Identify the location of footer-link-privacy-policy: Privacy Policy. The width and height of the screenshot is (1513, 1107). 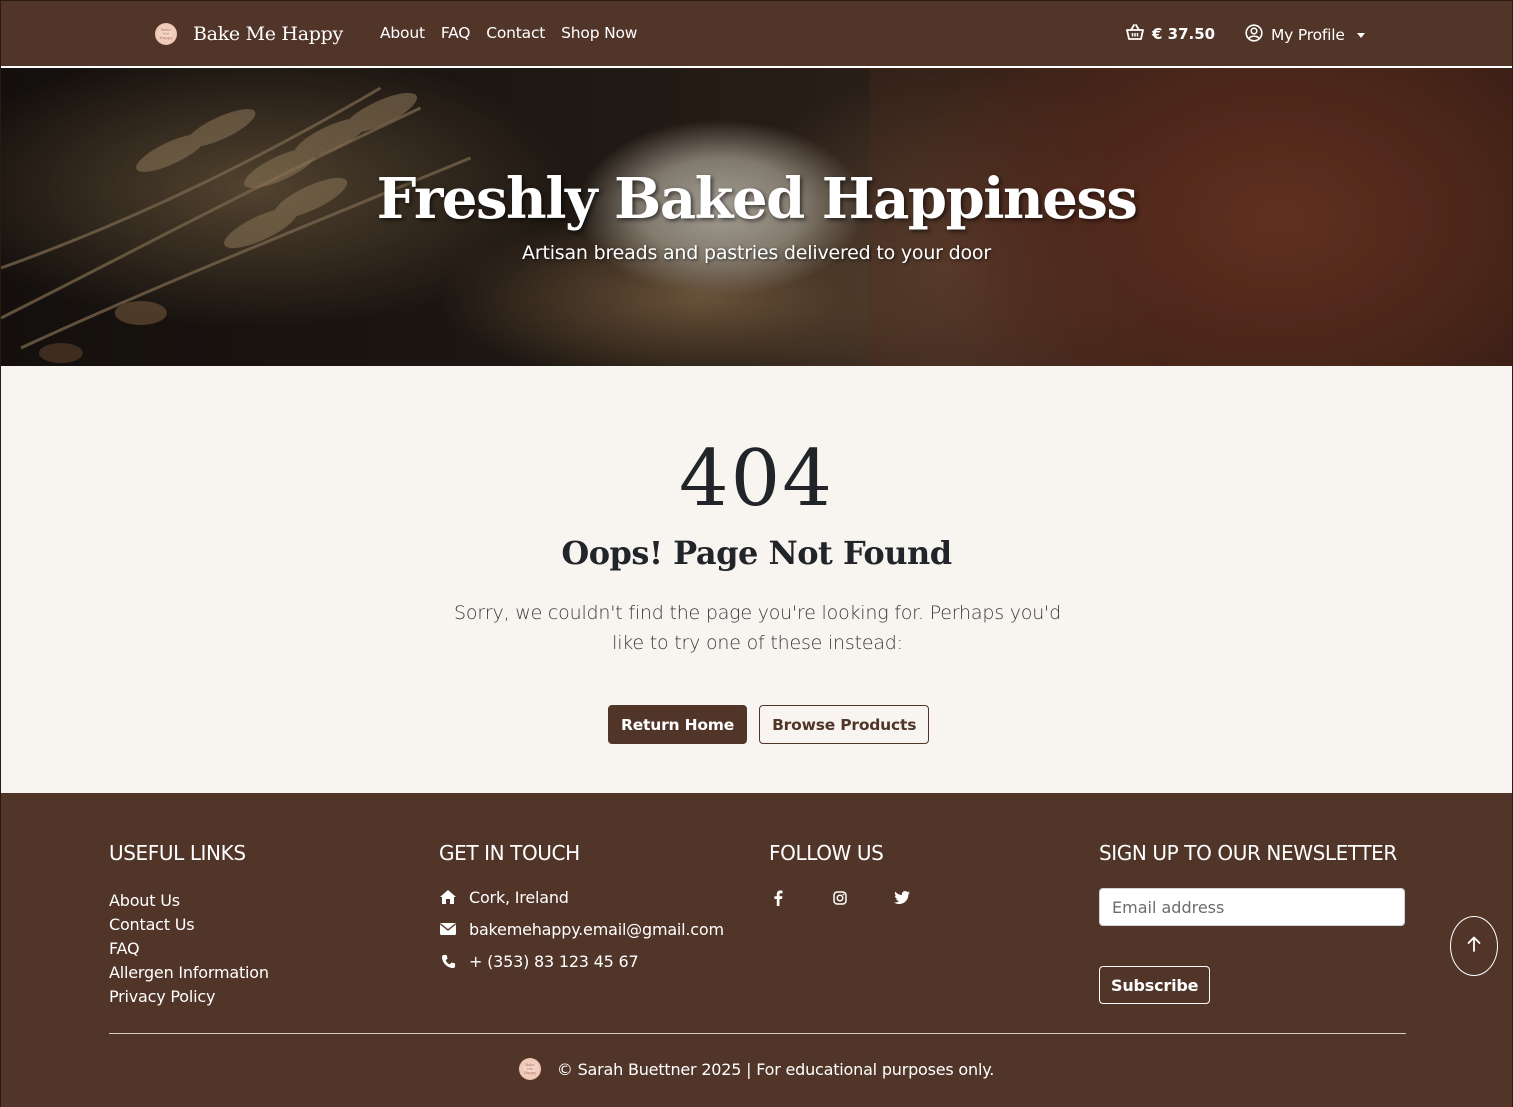
(189, 997).